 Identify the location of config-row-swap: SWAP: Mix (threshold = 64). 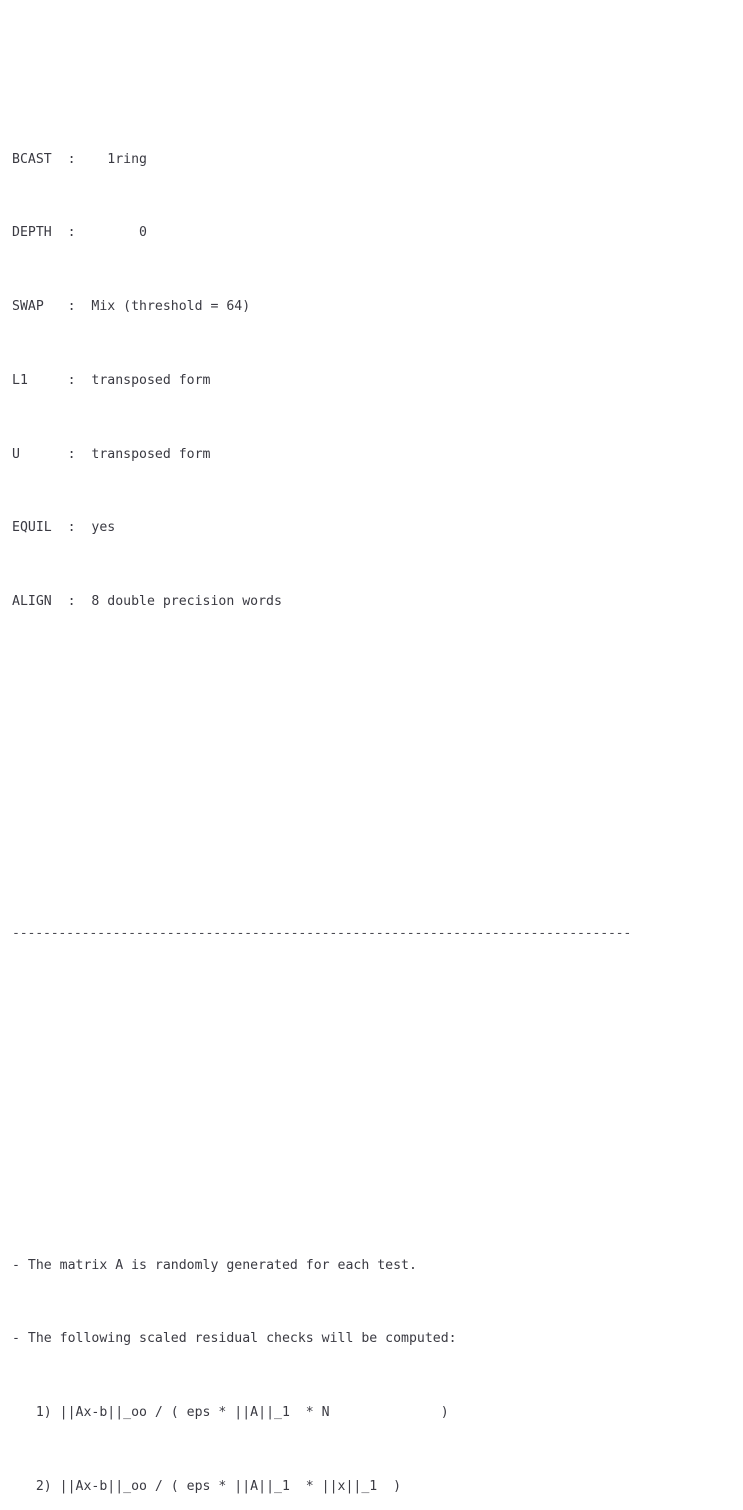
(372, 307).